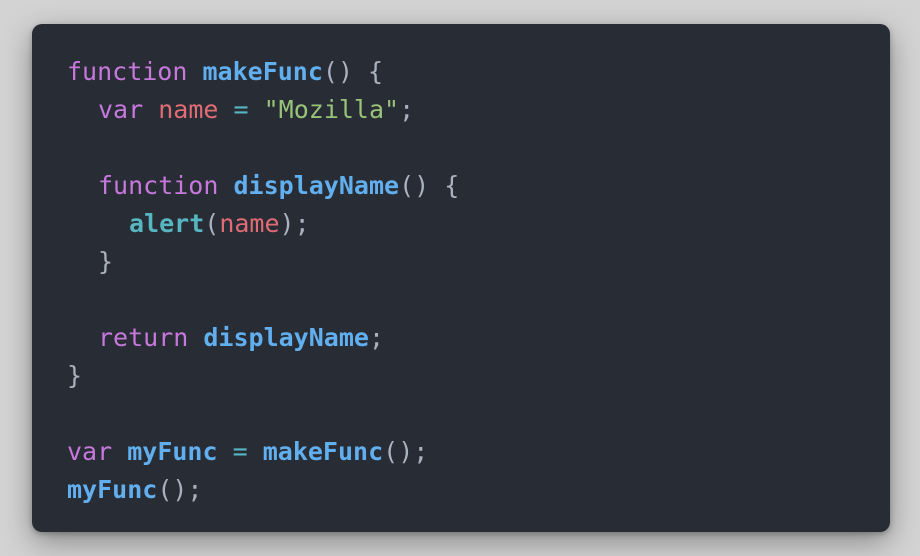 This screenshot has height=556, width=920. What do you see at coordinates (478, 72) in the screenshot?
I see `code-line-1: function makeFunc() {` at bounding box center [478, 72].